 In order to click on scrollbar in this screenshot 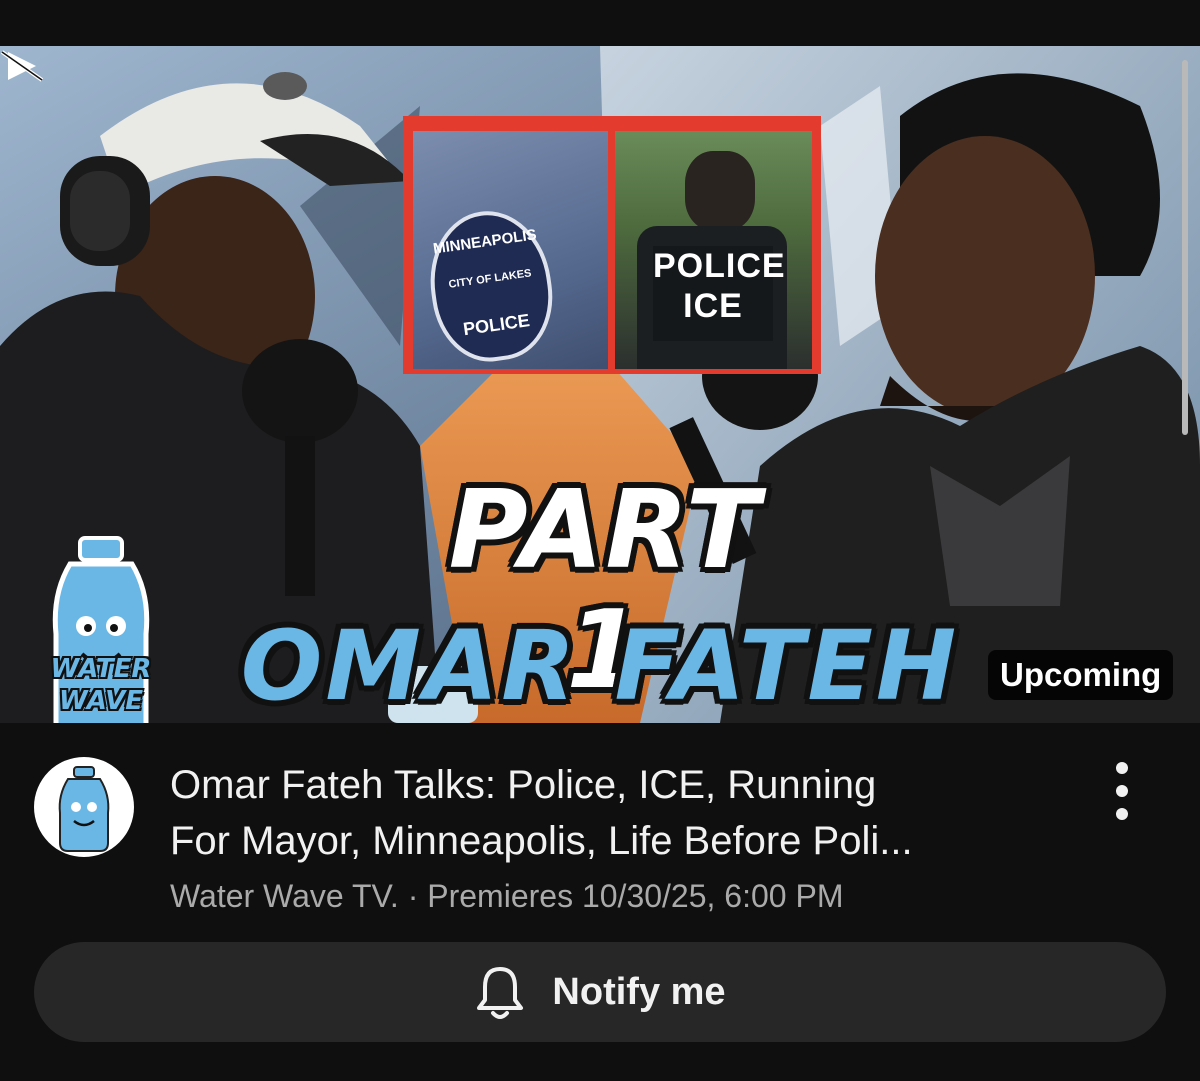, I will do `click(1185, 247)`.